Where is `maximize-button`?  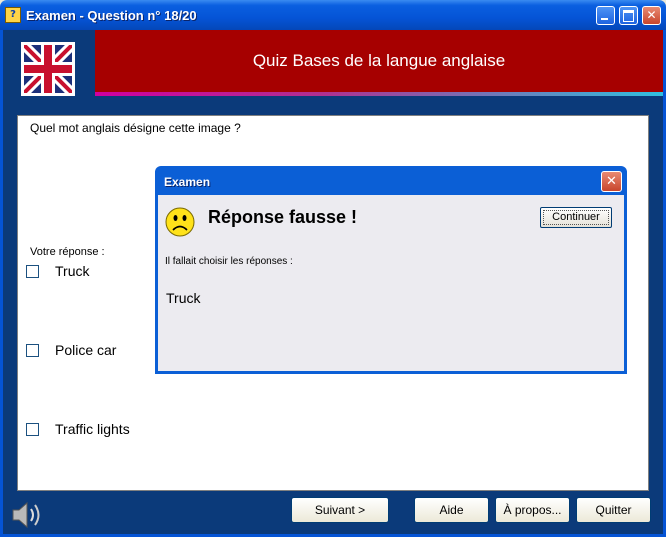 maximize-button is located at coordinates (628, 15).